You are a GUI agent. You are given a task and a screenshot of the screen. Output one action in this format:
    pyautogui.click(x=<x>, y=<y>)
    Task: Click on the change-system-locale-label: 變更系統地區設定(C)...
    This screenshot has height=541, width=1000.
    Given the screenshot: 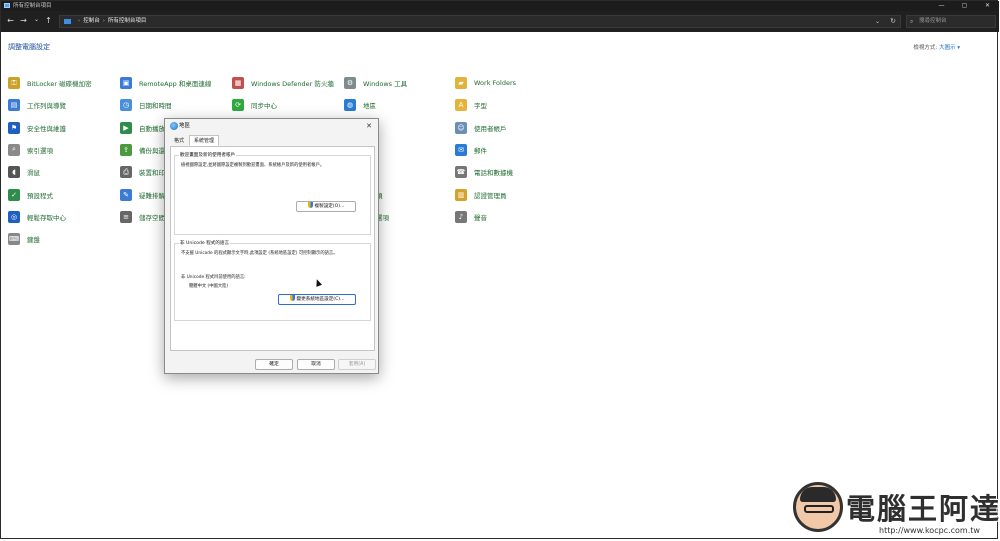 What is the action you would take?
    pyautogui.click(x=320, y=299)
    